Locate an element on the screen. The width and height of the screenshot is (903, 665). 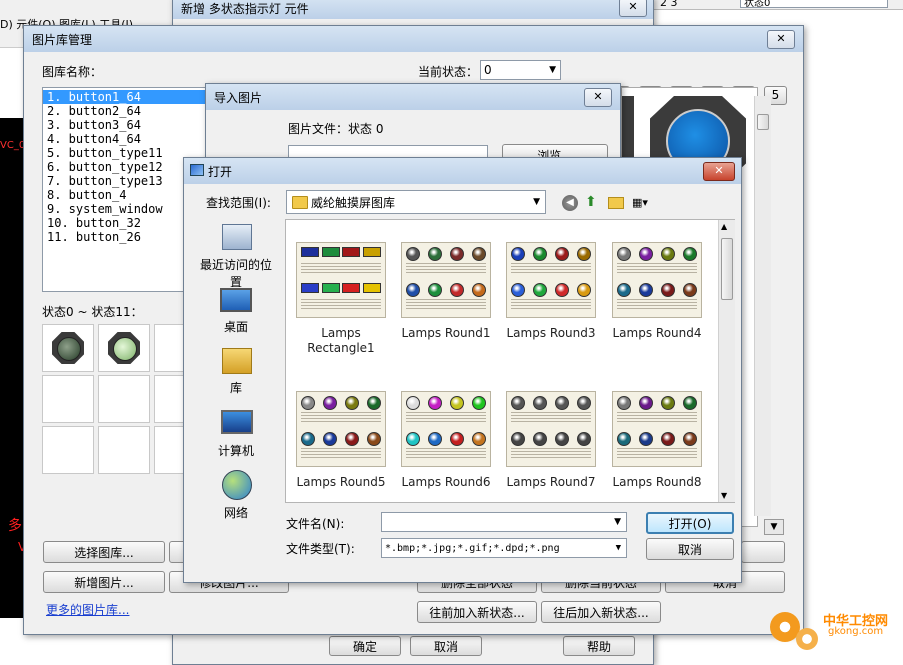
library-list-item: 1. button1_64 is located at coordinates (127, 97).